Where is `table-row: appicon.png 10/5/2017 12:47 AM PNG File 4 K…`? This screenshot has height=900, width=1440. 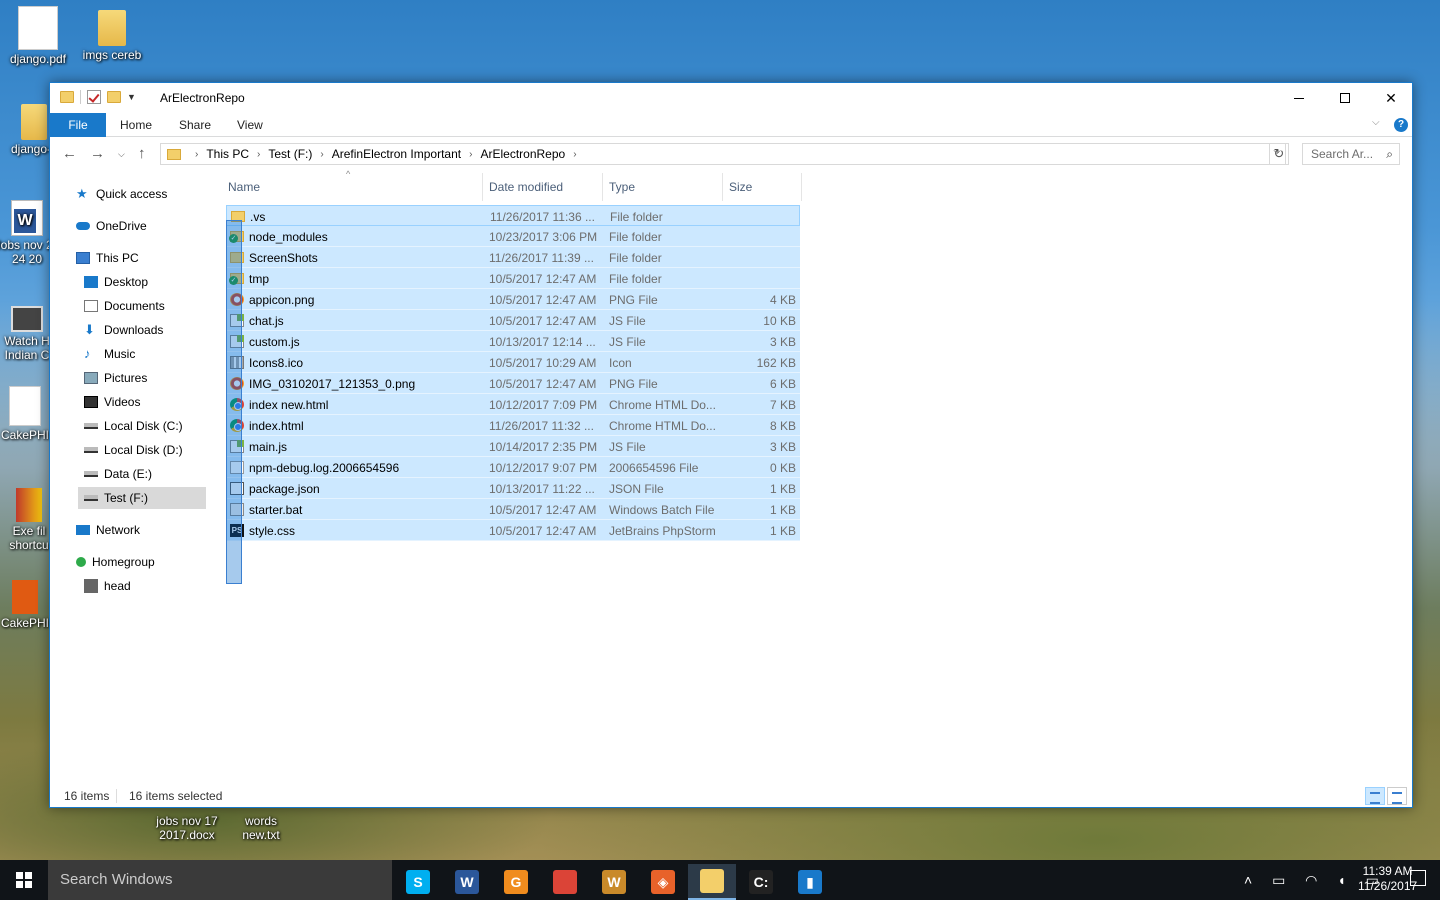 table-row: appicon.png 10/5/2017 12:47 AM PNG File 4 K… is located at coordinates (513, 299).